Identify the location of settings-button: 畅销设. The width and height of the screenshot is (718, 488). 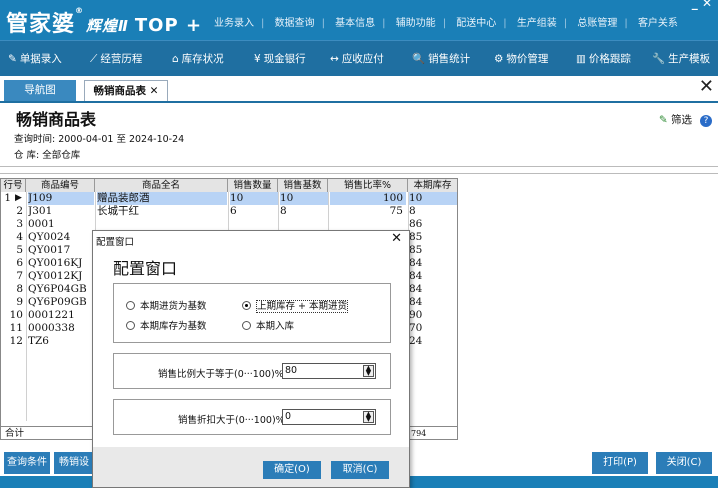
(74, 463).